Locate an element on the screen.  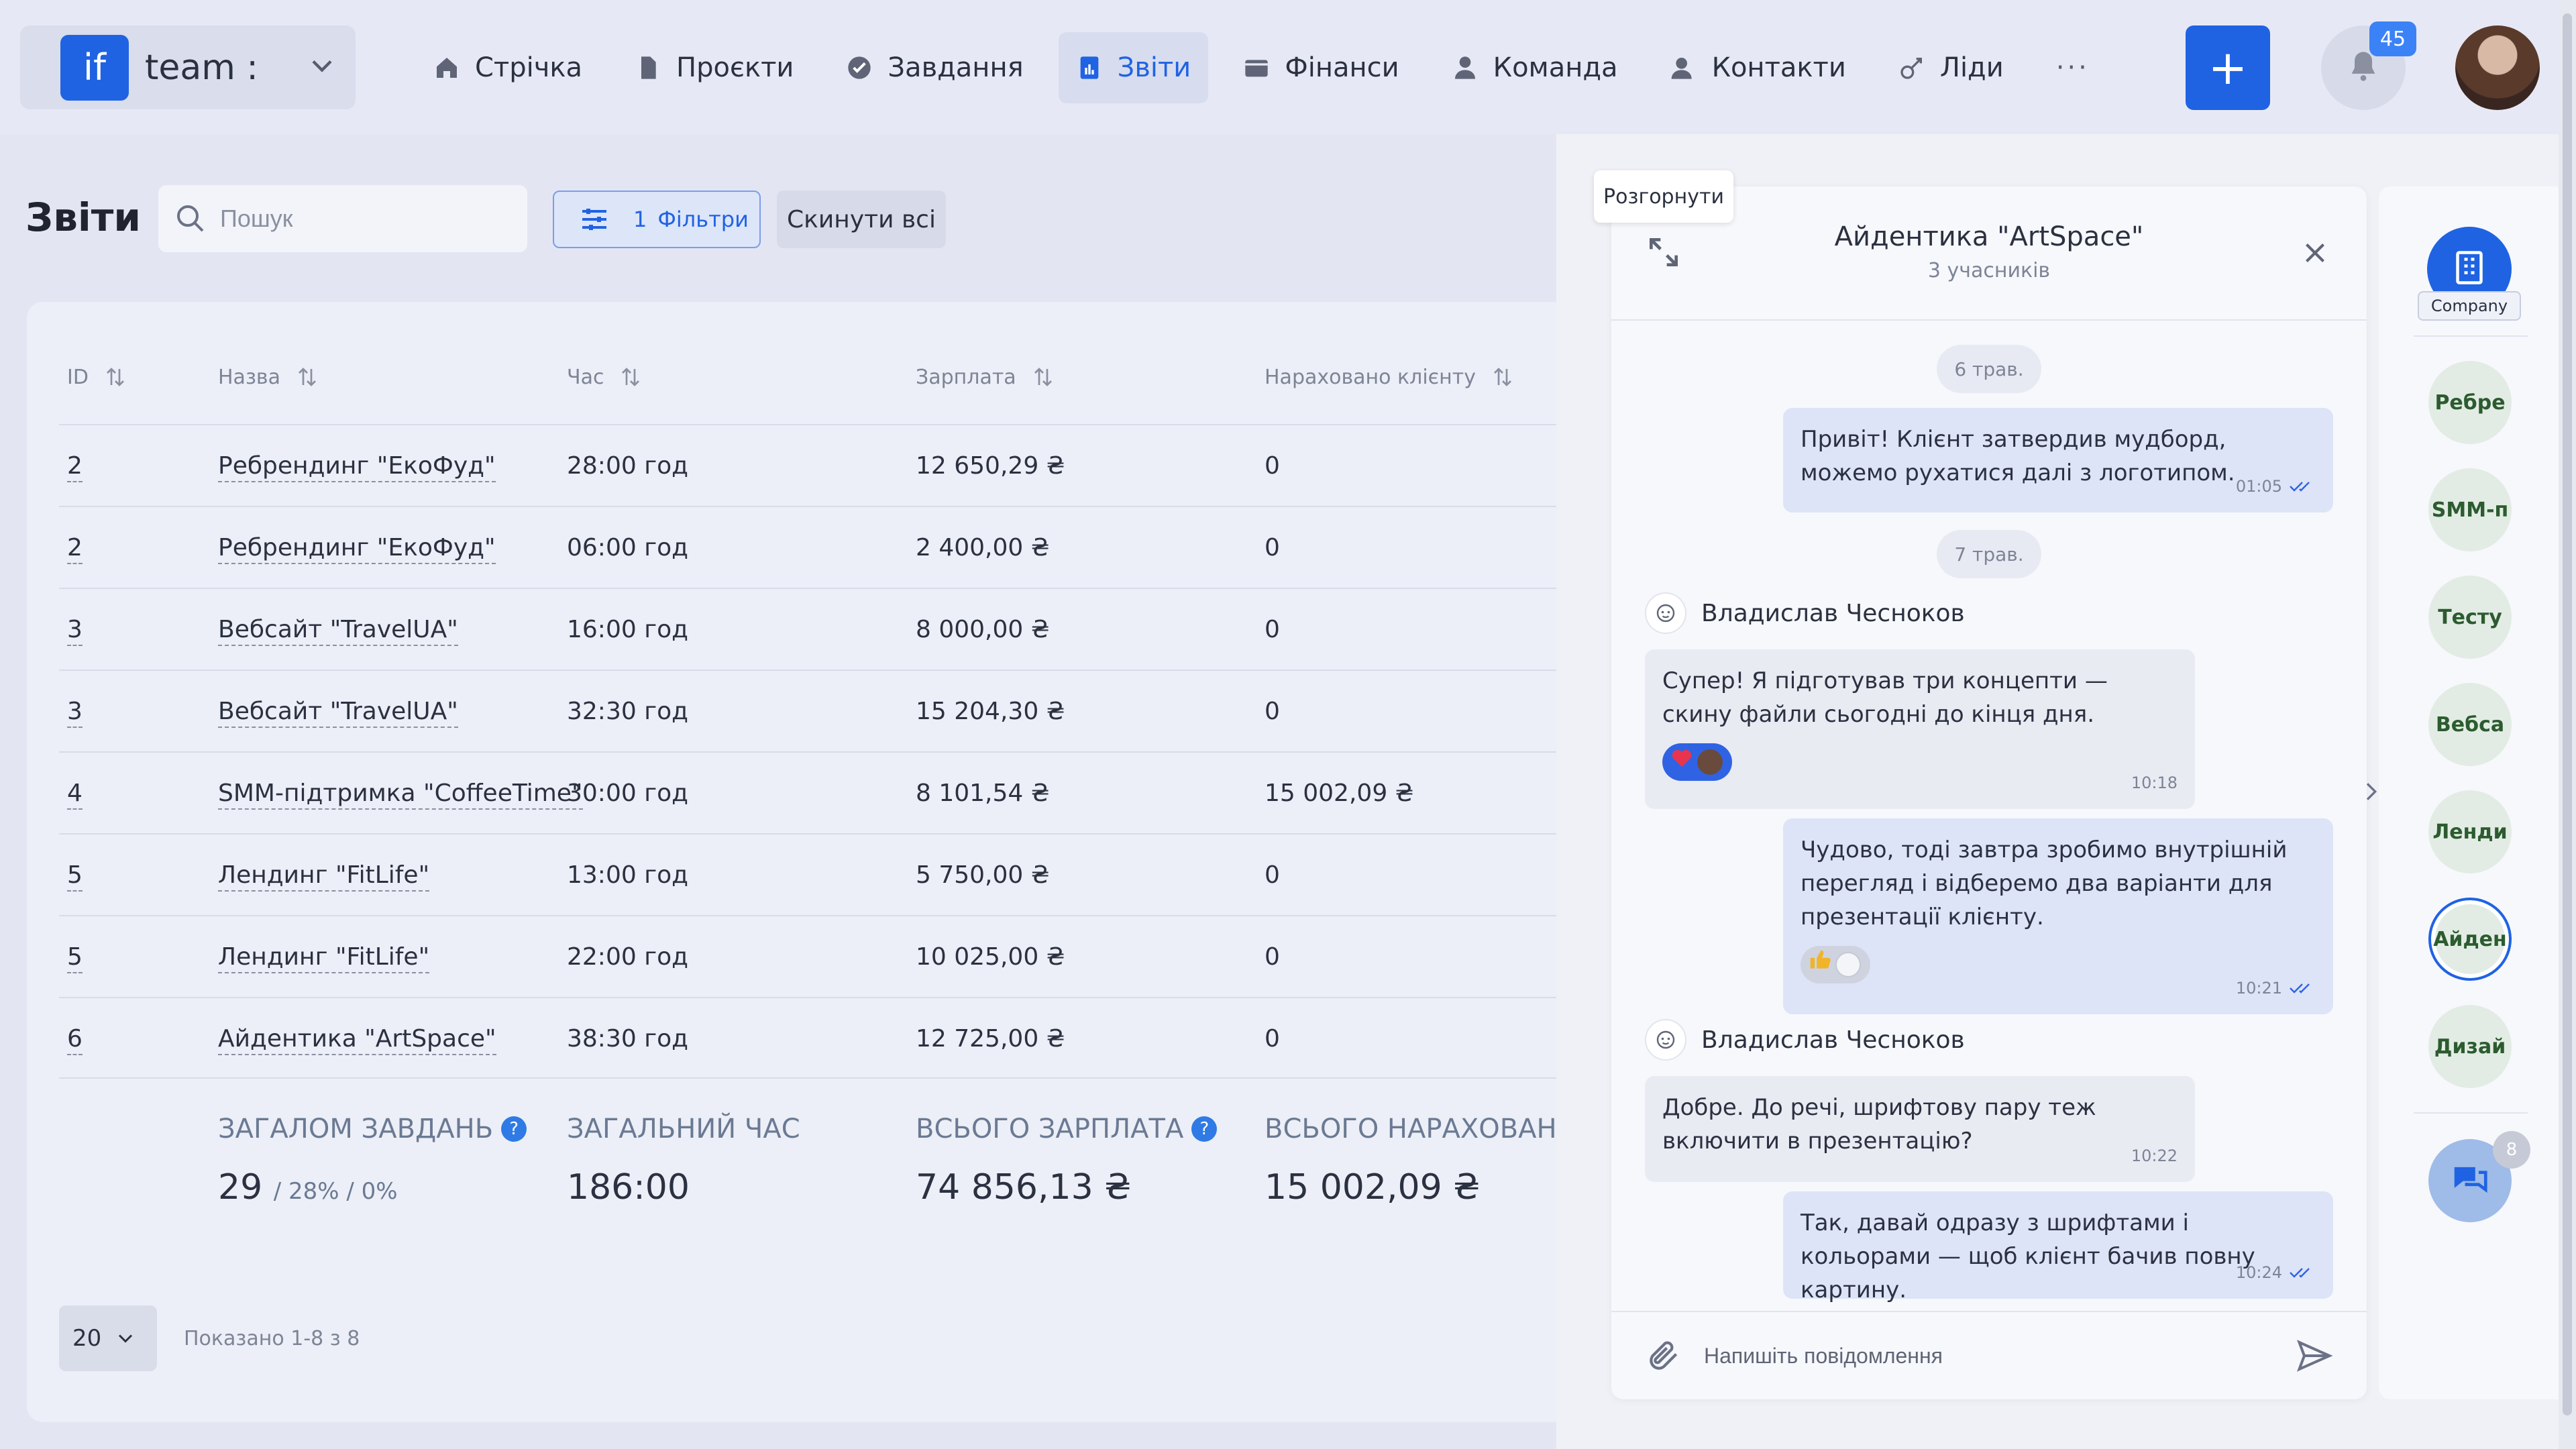
nav-more-button: ··· is located at coordinates (2073, 67).